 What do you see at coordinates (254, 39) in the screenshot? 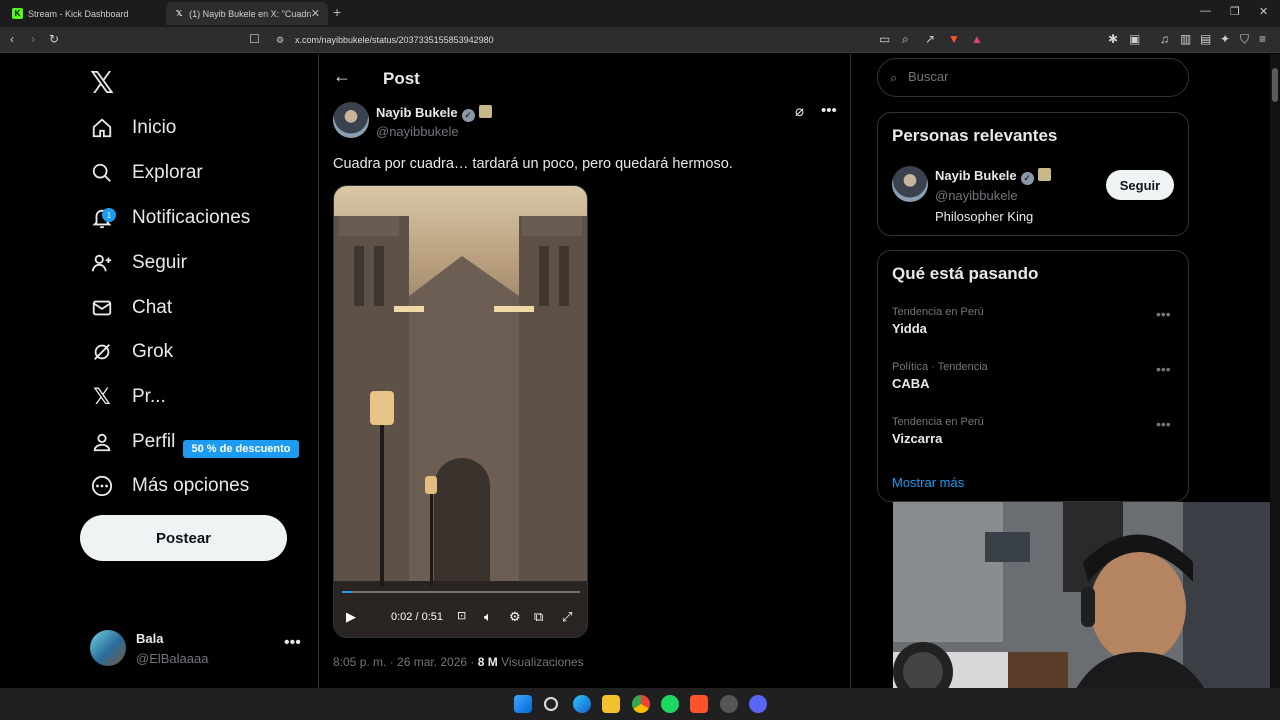
I see `bookmark-icon: ☐` at bounding box center [254, 39].